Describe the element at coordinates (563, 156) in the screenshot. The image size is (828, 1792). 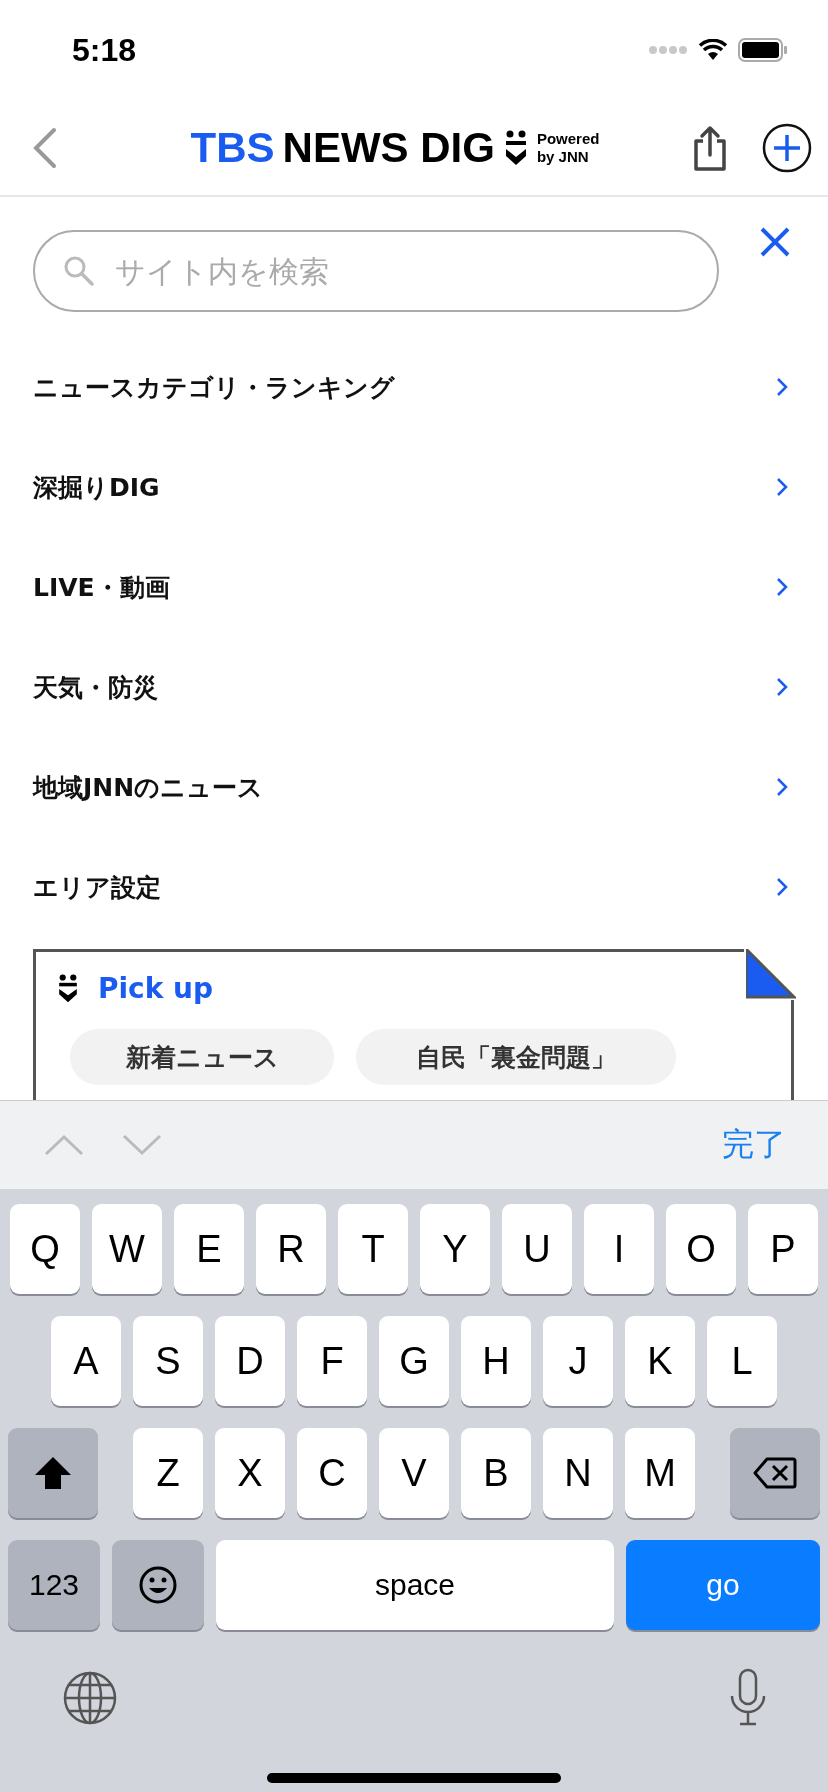
I see `powered-text: by JNN` at that location.